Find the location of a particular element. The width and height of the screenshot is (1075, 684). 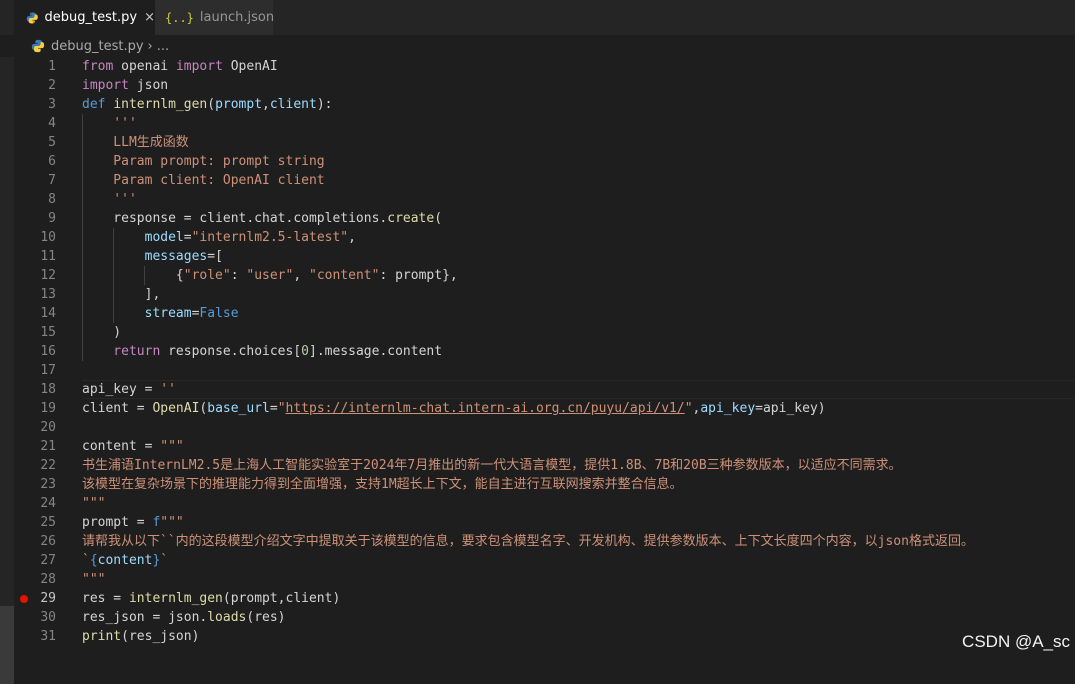

line-number: 1 is located at coordinates (52, 66).